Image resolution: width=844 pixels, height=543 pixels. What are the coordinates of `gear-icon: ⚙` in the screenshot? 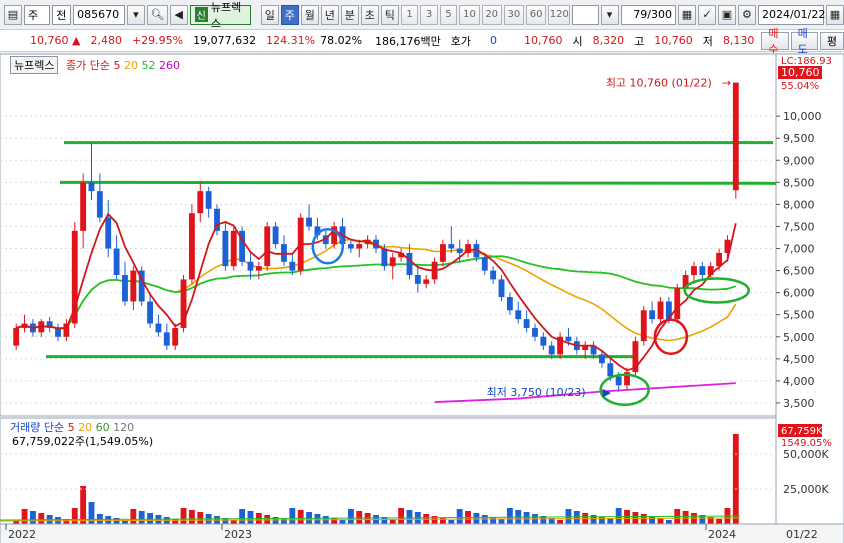 It's located at (746, 14).